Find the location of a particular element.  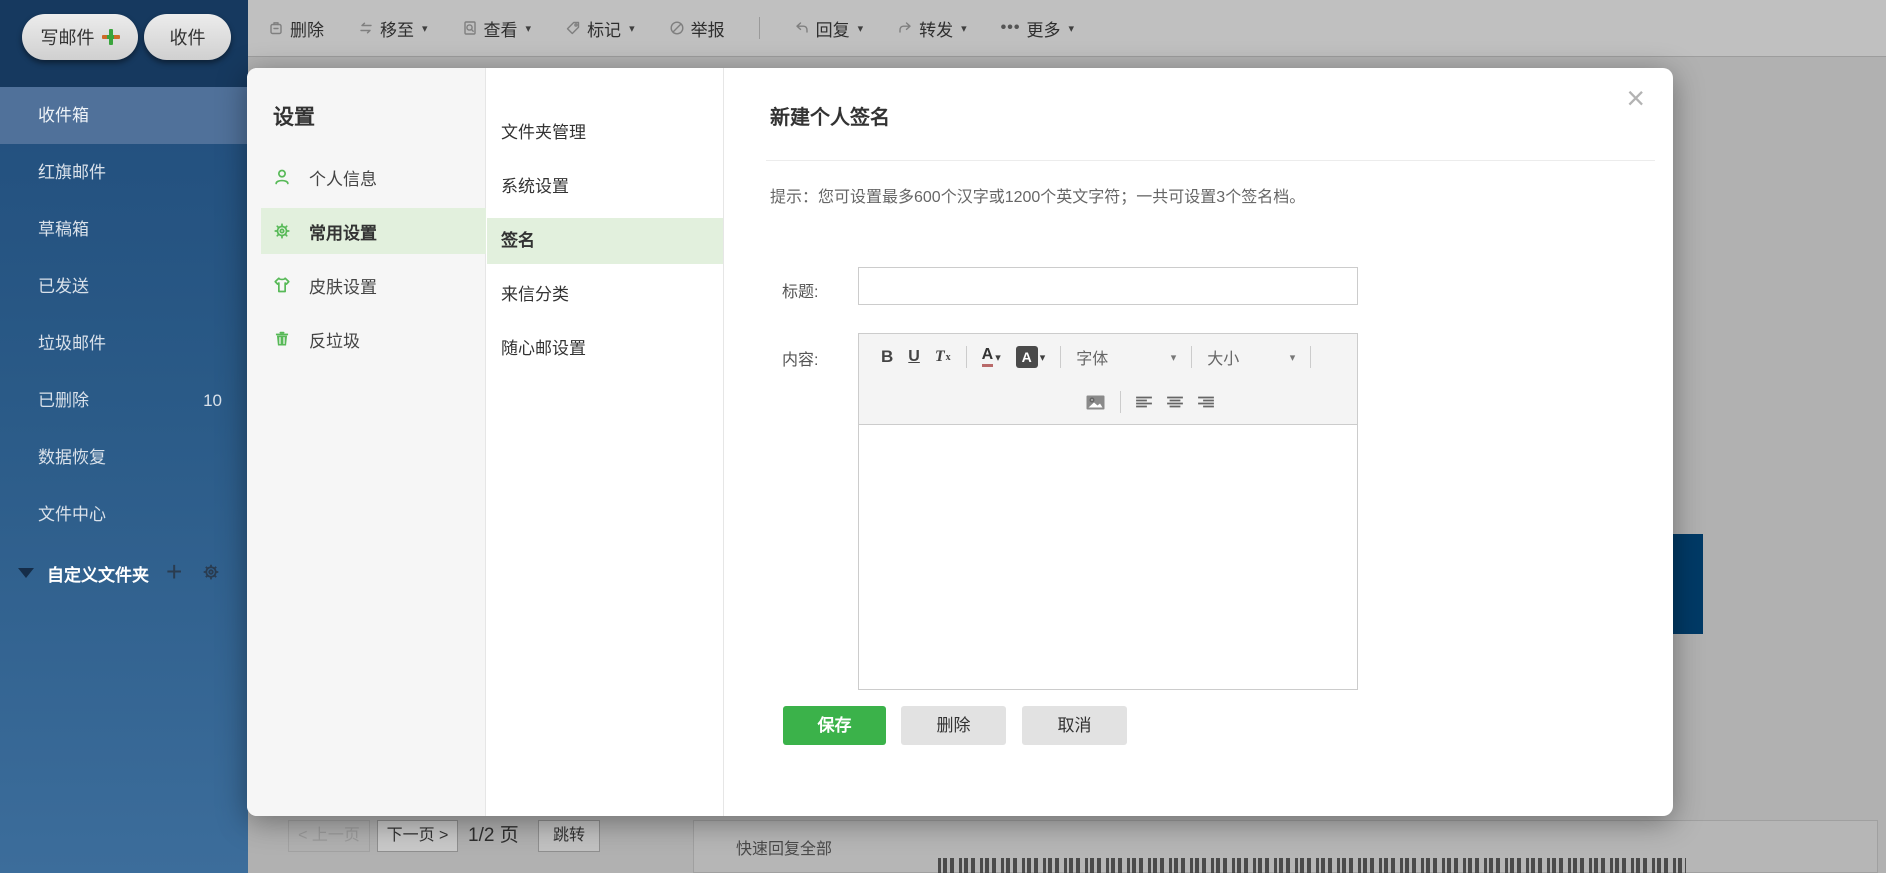

folder-label: 垃圾邮件 is located at coordinates (72, 343).